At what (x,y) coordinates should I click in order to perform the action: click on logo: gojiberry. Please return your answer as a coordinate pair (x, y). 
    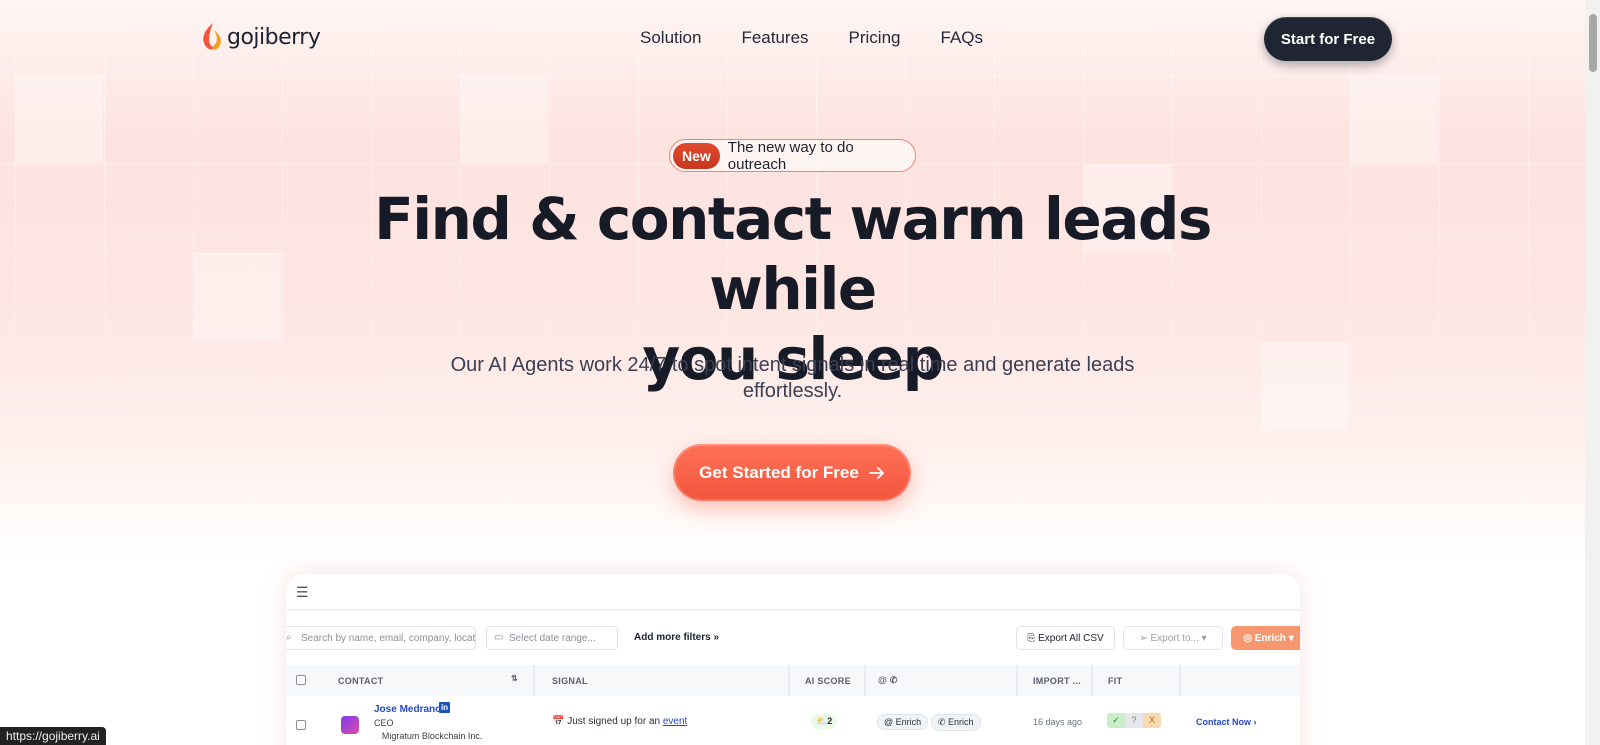
    Looking at the image, I should click on (261, 37).